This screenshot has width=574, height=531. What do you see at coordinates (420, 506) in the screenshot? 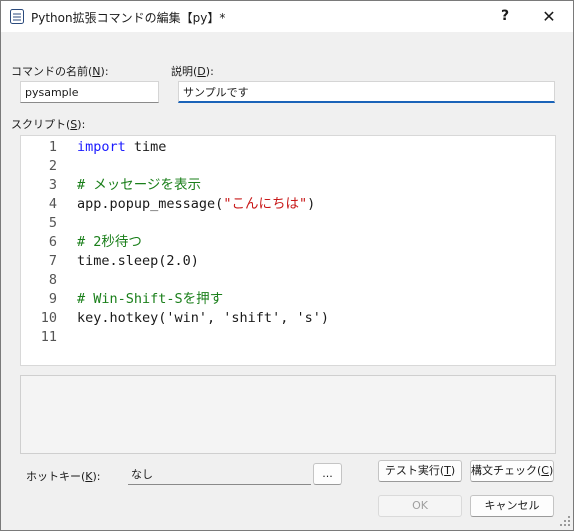
I see `ok-button: OK` at bounding box center [420, 506].